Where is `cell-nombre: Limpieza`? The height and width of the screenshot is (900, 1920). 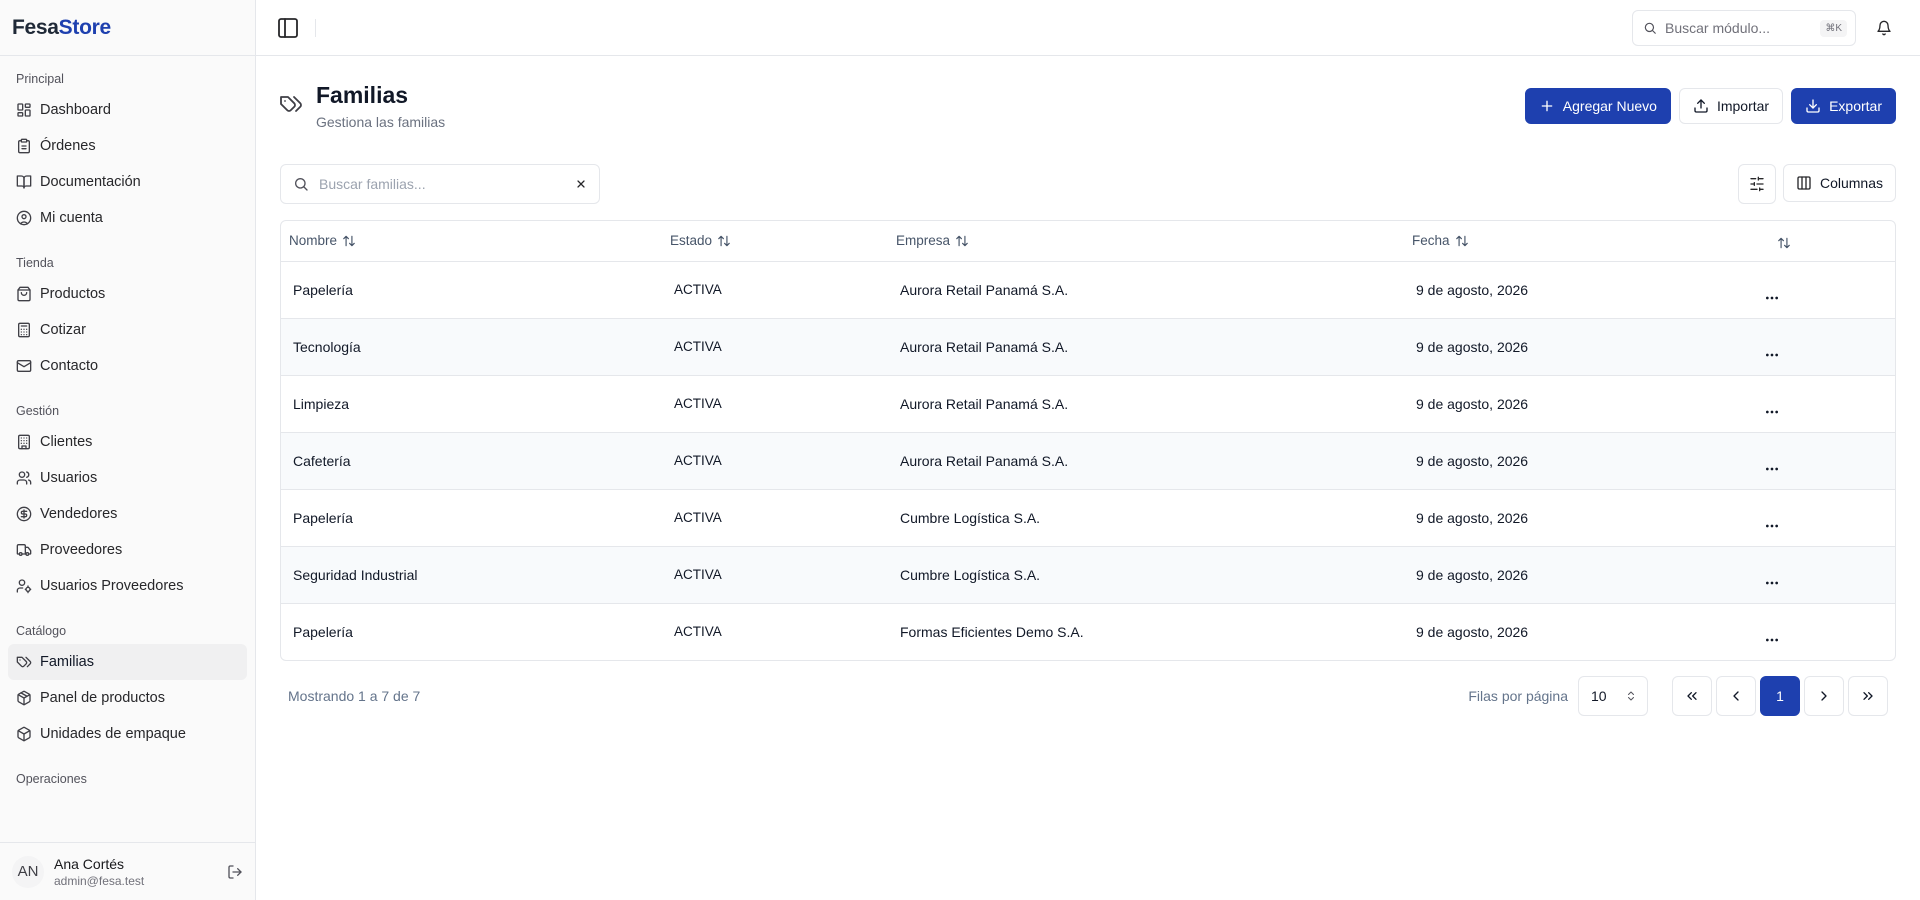
cell-nombre: Limpieza is located at coordinates (321, 403).